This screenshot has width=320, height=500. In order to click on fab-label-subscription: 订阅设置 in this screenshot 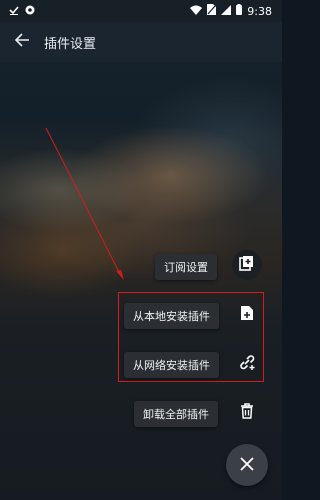, I will do `click(186, 267)`.